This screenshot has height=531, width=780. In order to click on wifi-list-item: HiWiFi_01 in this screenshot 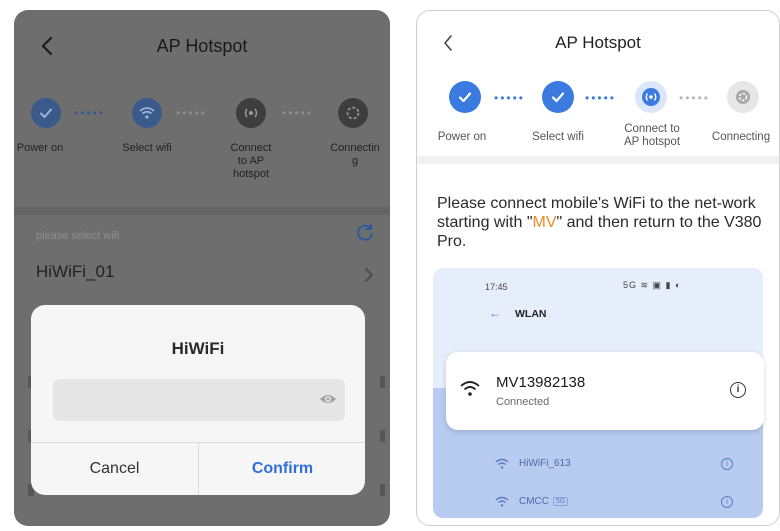, I will do `click(206, 278)`.